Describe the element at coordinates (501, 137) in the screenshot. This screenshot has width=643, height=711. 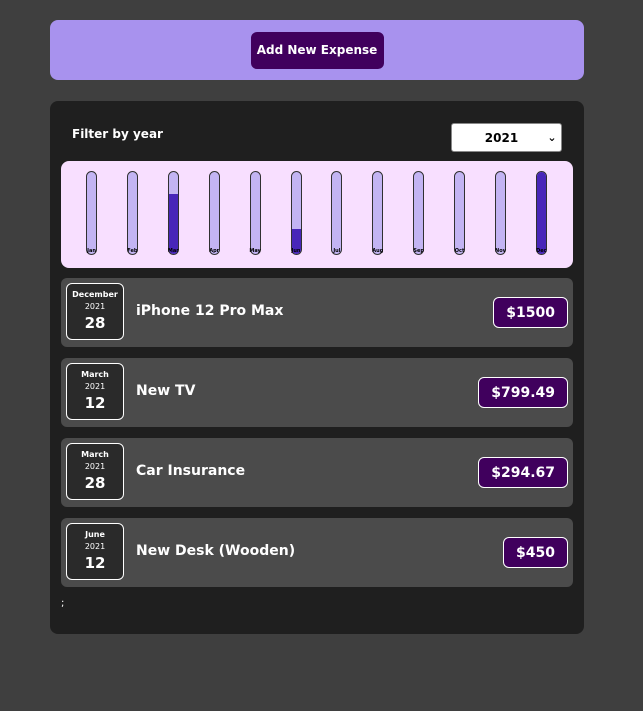
I see `year-select-value: 2021` at that location.